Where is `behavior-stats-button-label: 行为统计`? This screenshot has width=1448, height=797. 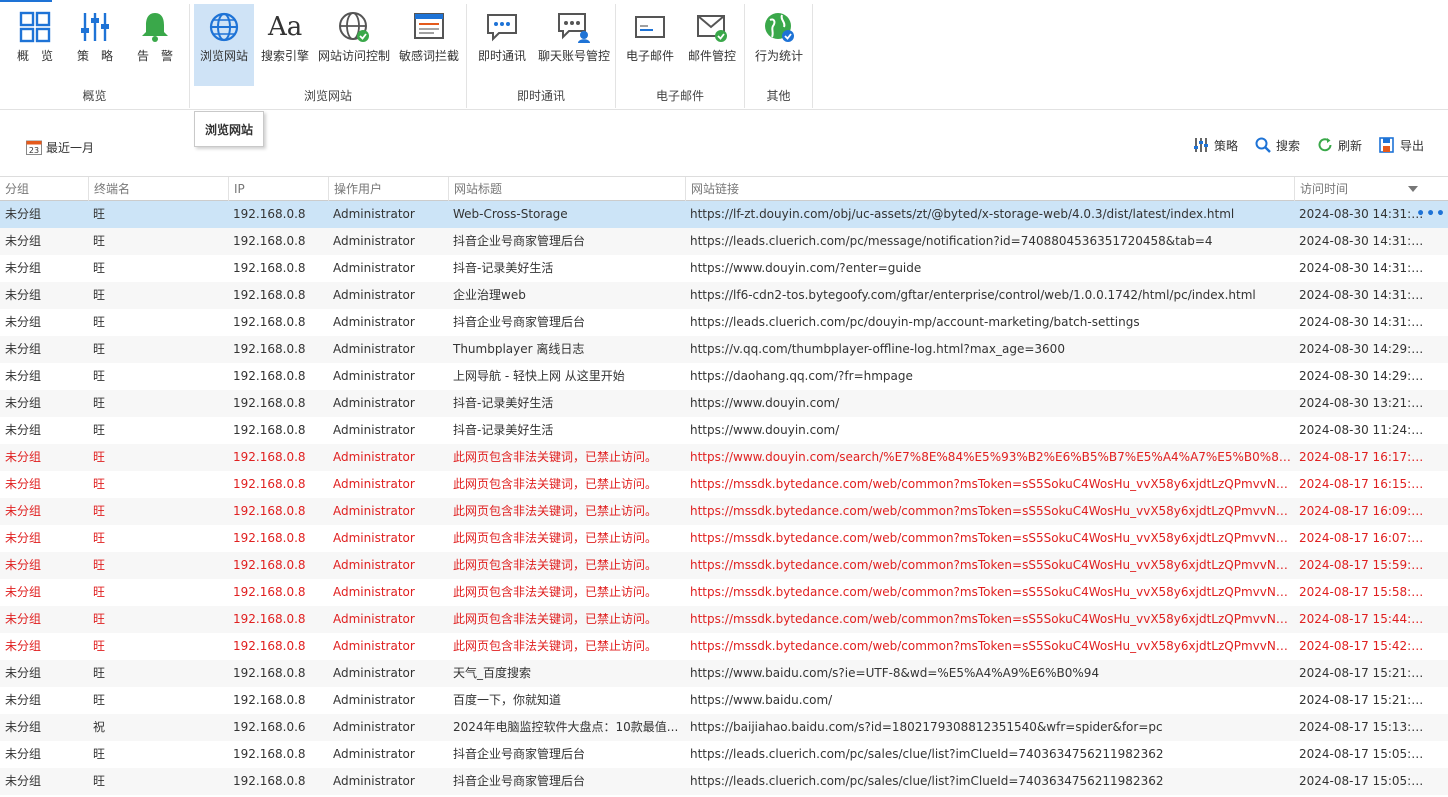 behavior-stats-button-label: 行为统计 is located at coordinates (778, 56).